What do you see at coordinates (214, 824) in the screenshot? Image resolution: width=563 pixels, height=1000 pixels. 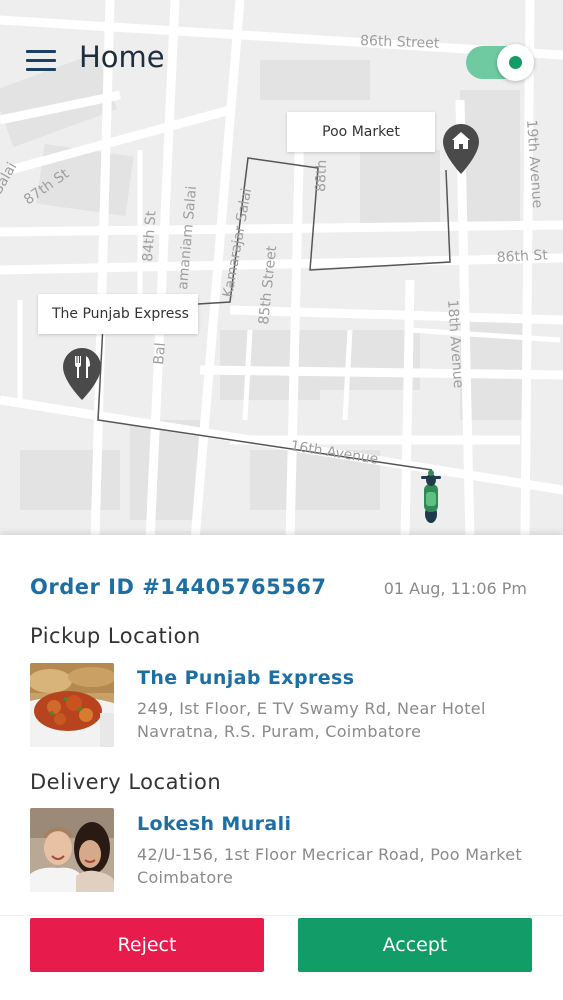 I see `customer-name: Lokesh Murali` at bounding box center [214, 824].